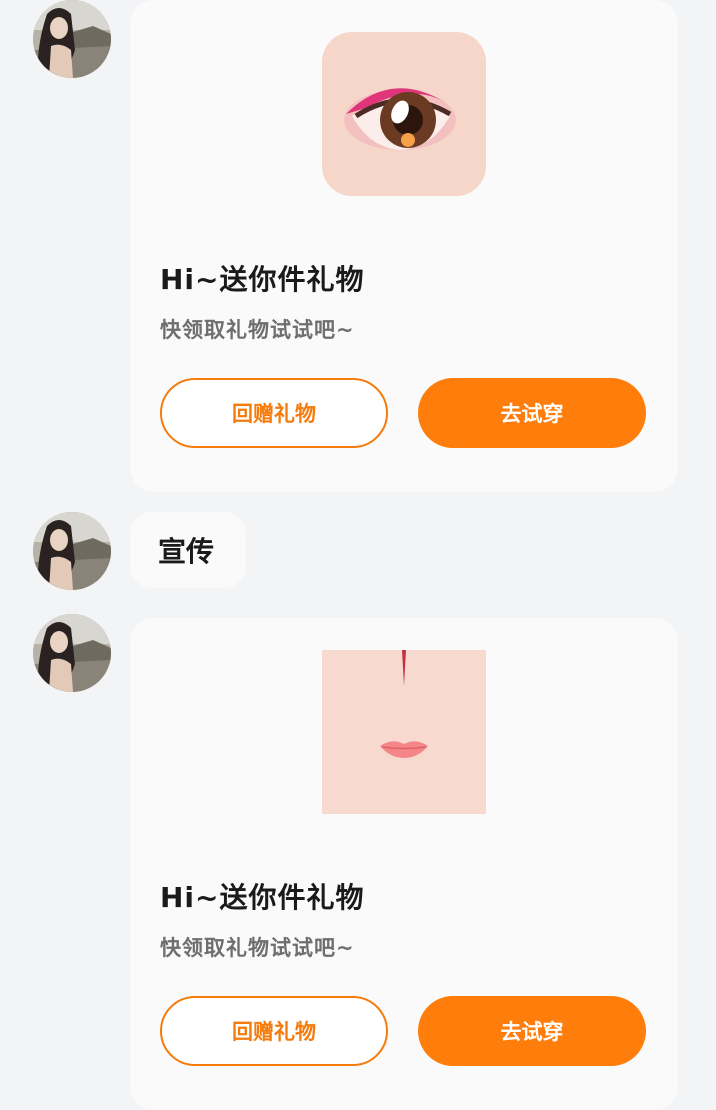 Image resolution: width=716 pixels, height=1110 pixels. I want to click on message-text: 宣传, so click(186, 551).